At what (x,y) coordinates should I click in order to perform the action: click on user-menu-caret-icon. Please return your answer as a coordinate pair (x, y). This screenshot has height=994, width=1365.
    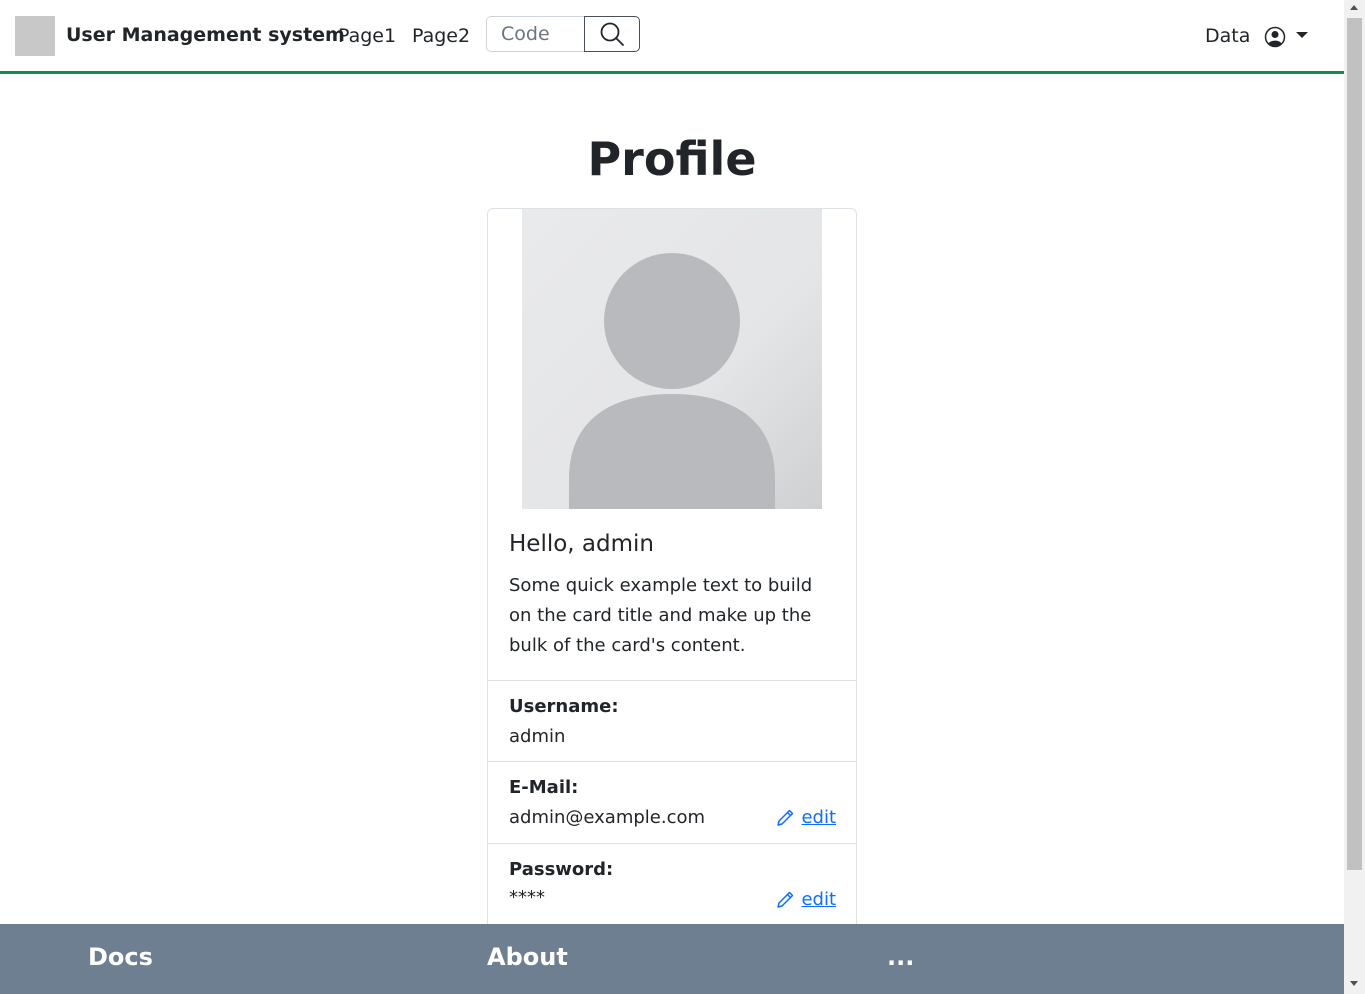
    Looking at the image, I should click on (1302, 35).